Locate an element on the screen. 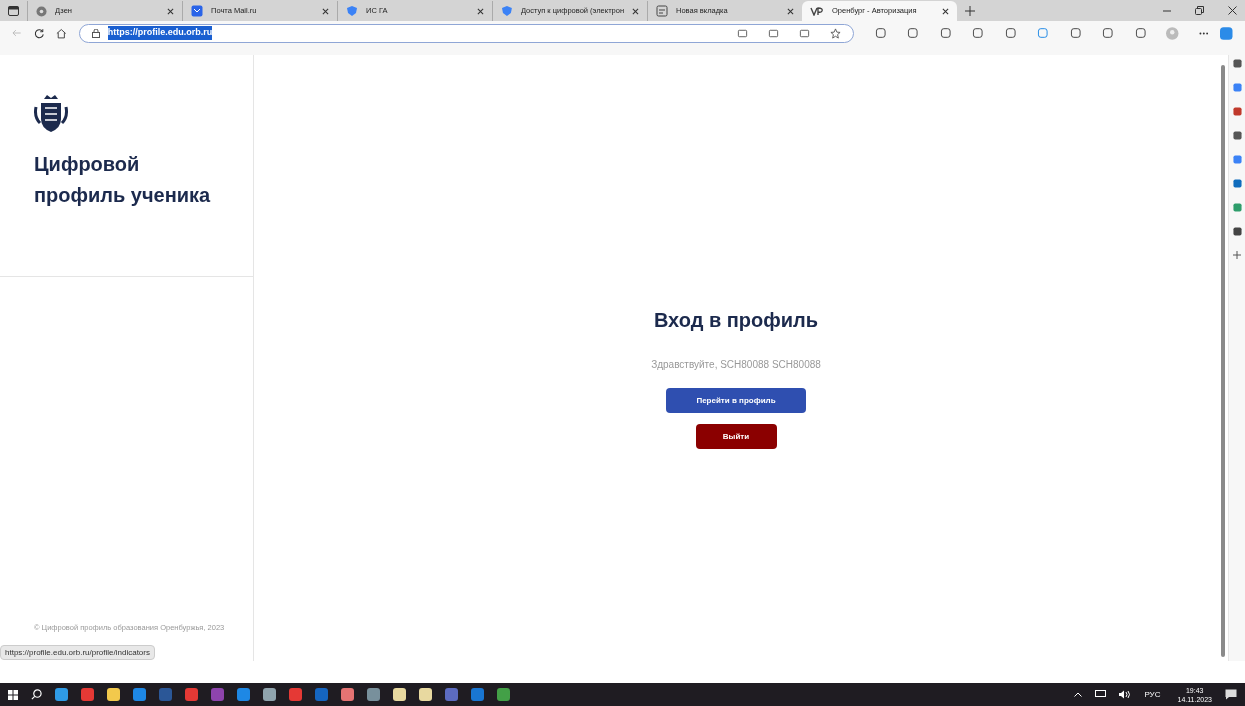 Image resolution: width=1245 pixels, height=706 pixels. windows-start-icon is located at coordinates (13, 694).